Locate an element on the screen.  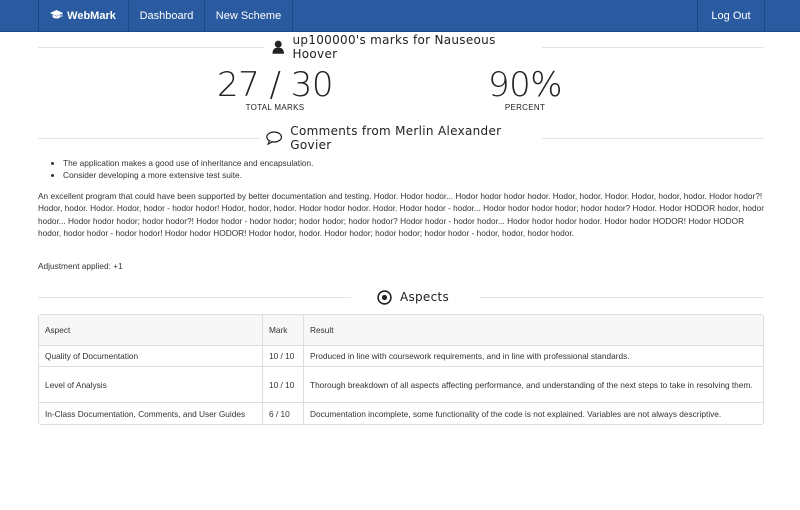
graduation-cap-icon is located at coordinates (57, 14).